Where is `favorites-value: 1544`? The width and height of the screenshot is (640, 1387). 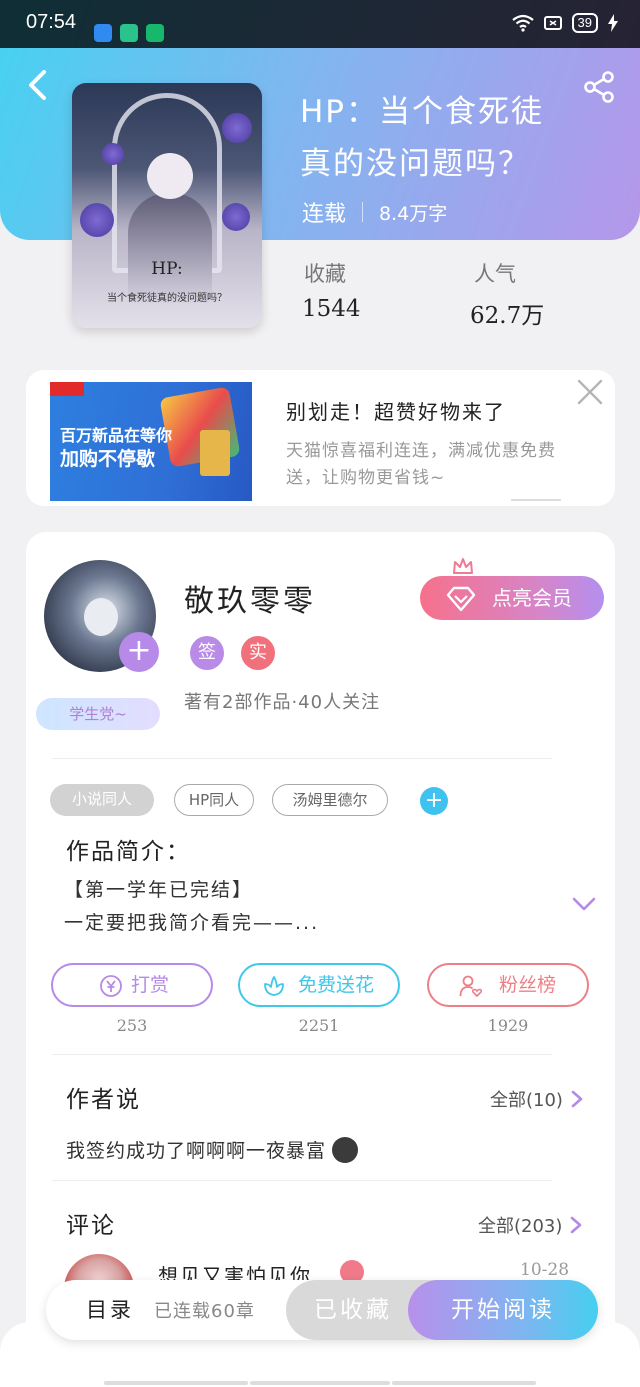
favorites-value: 1544 is located at coordinates (331, 309).